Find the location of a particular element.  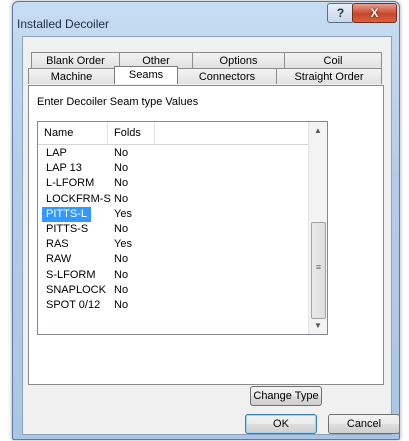

scroll-thumb: ≡ is located at coordinates (318, 270).